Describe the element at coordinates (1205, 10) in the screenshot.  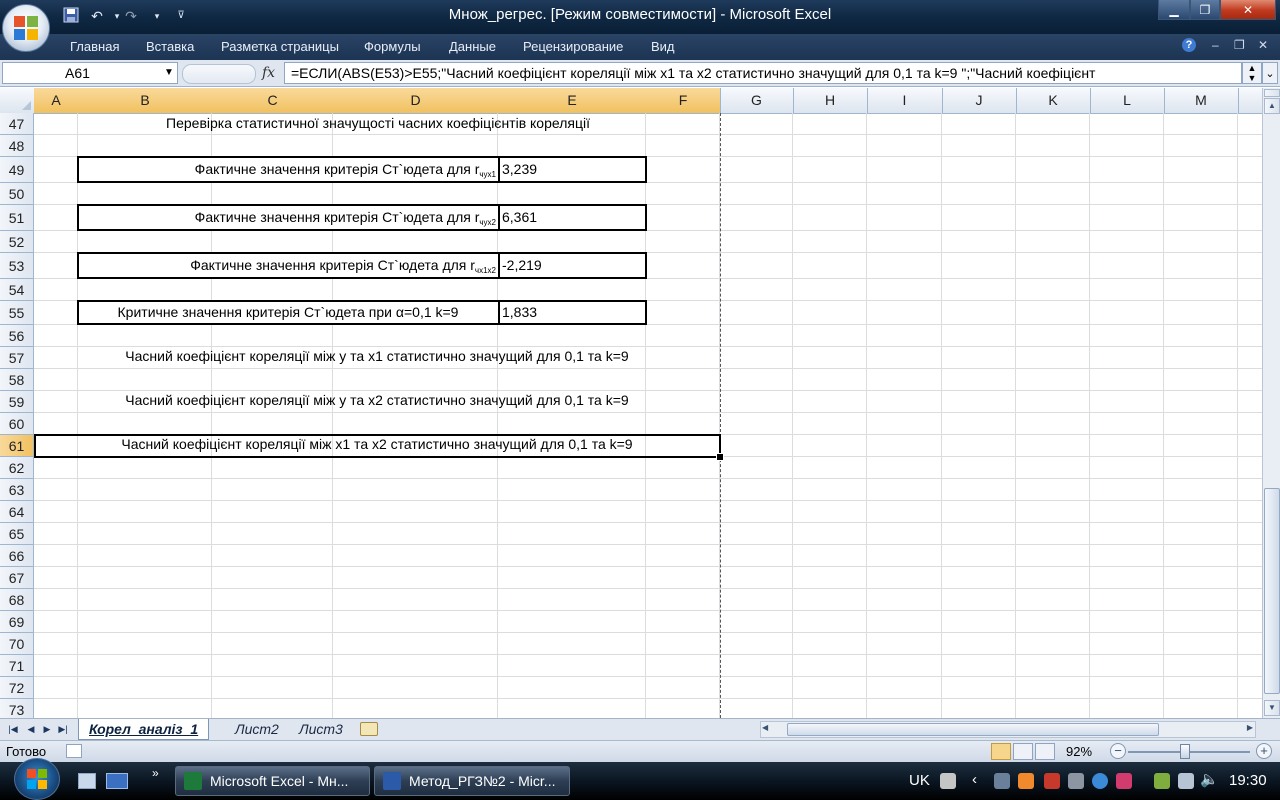
I see `maximize-button: ❐` at that location.